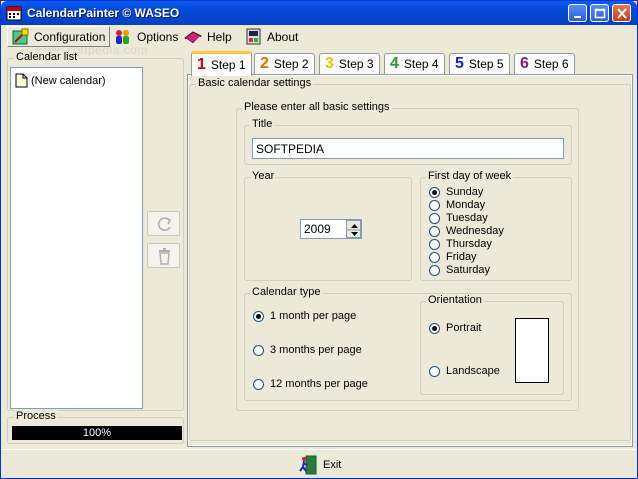 The height and width of the screenshot is (479, 638). I want to click on menu-about: About, so click(271, 36).